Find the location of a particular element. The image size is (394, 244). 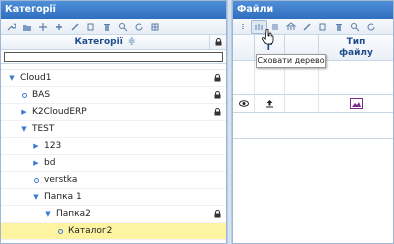

tree-row: Каталог2 is located at coordinates (113, 231).